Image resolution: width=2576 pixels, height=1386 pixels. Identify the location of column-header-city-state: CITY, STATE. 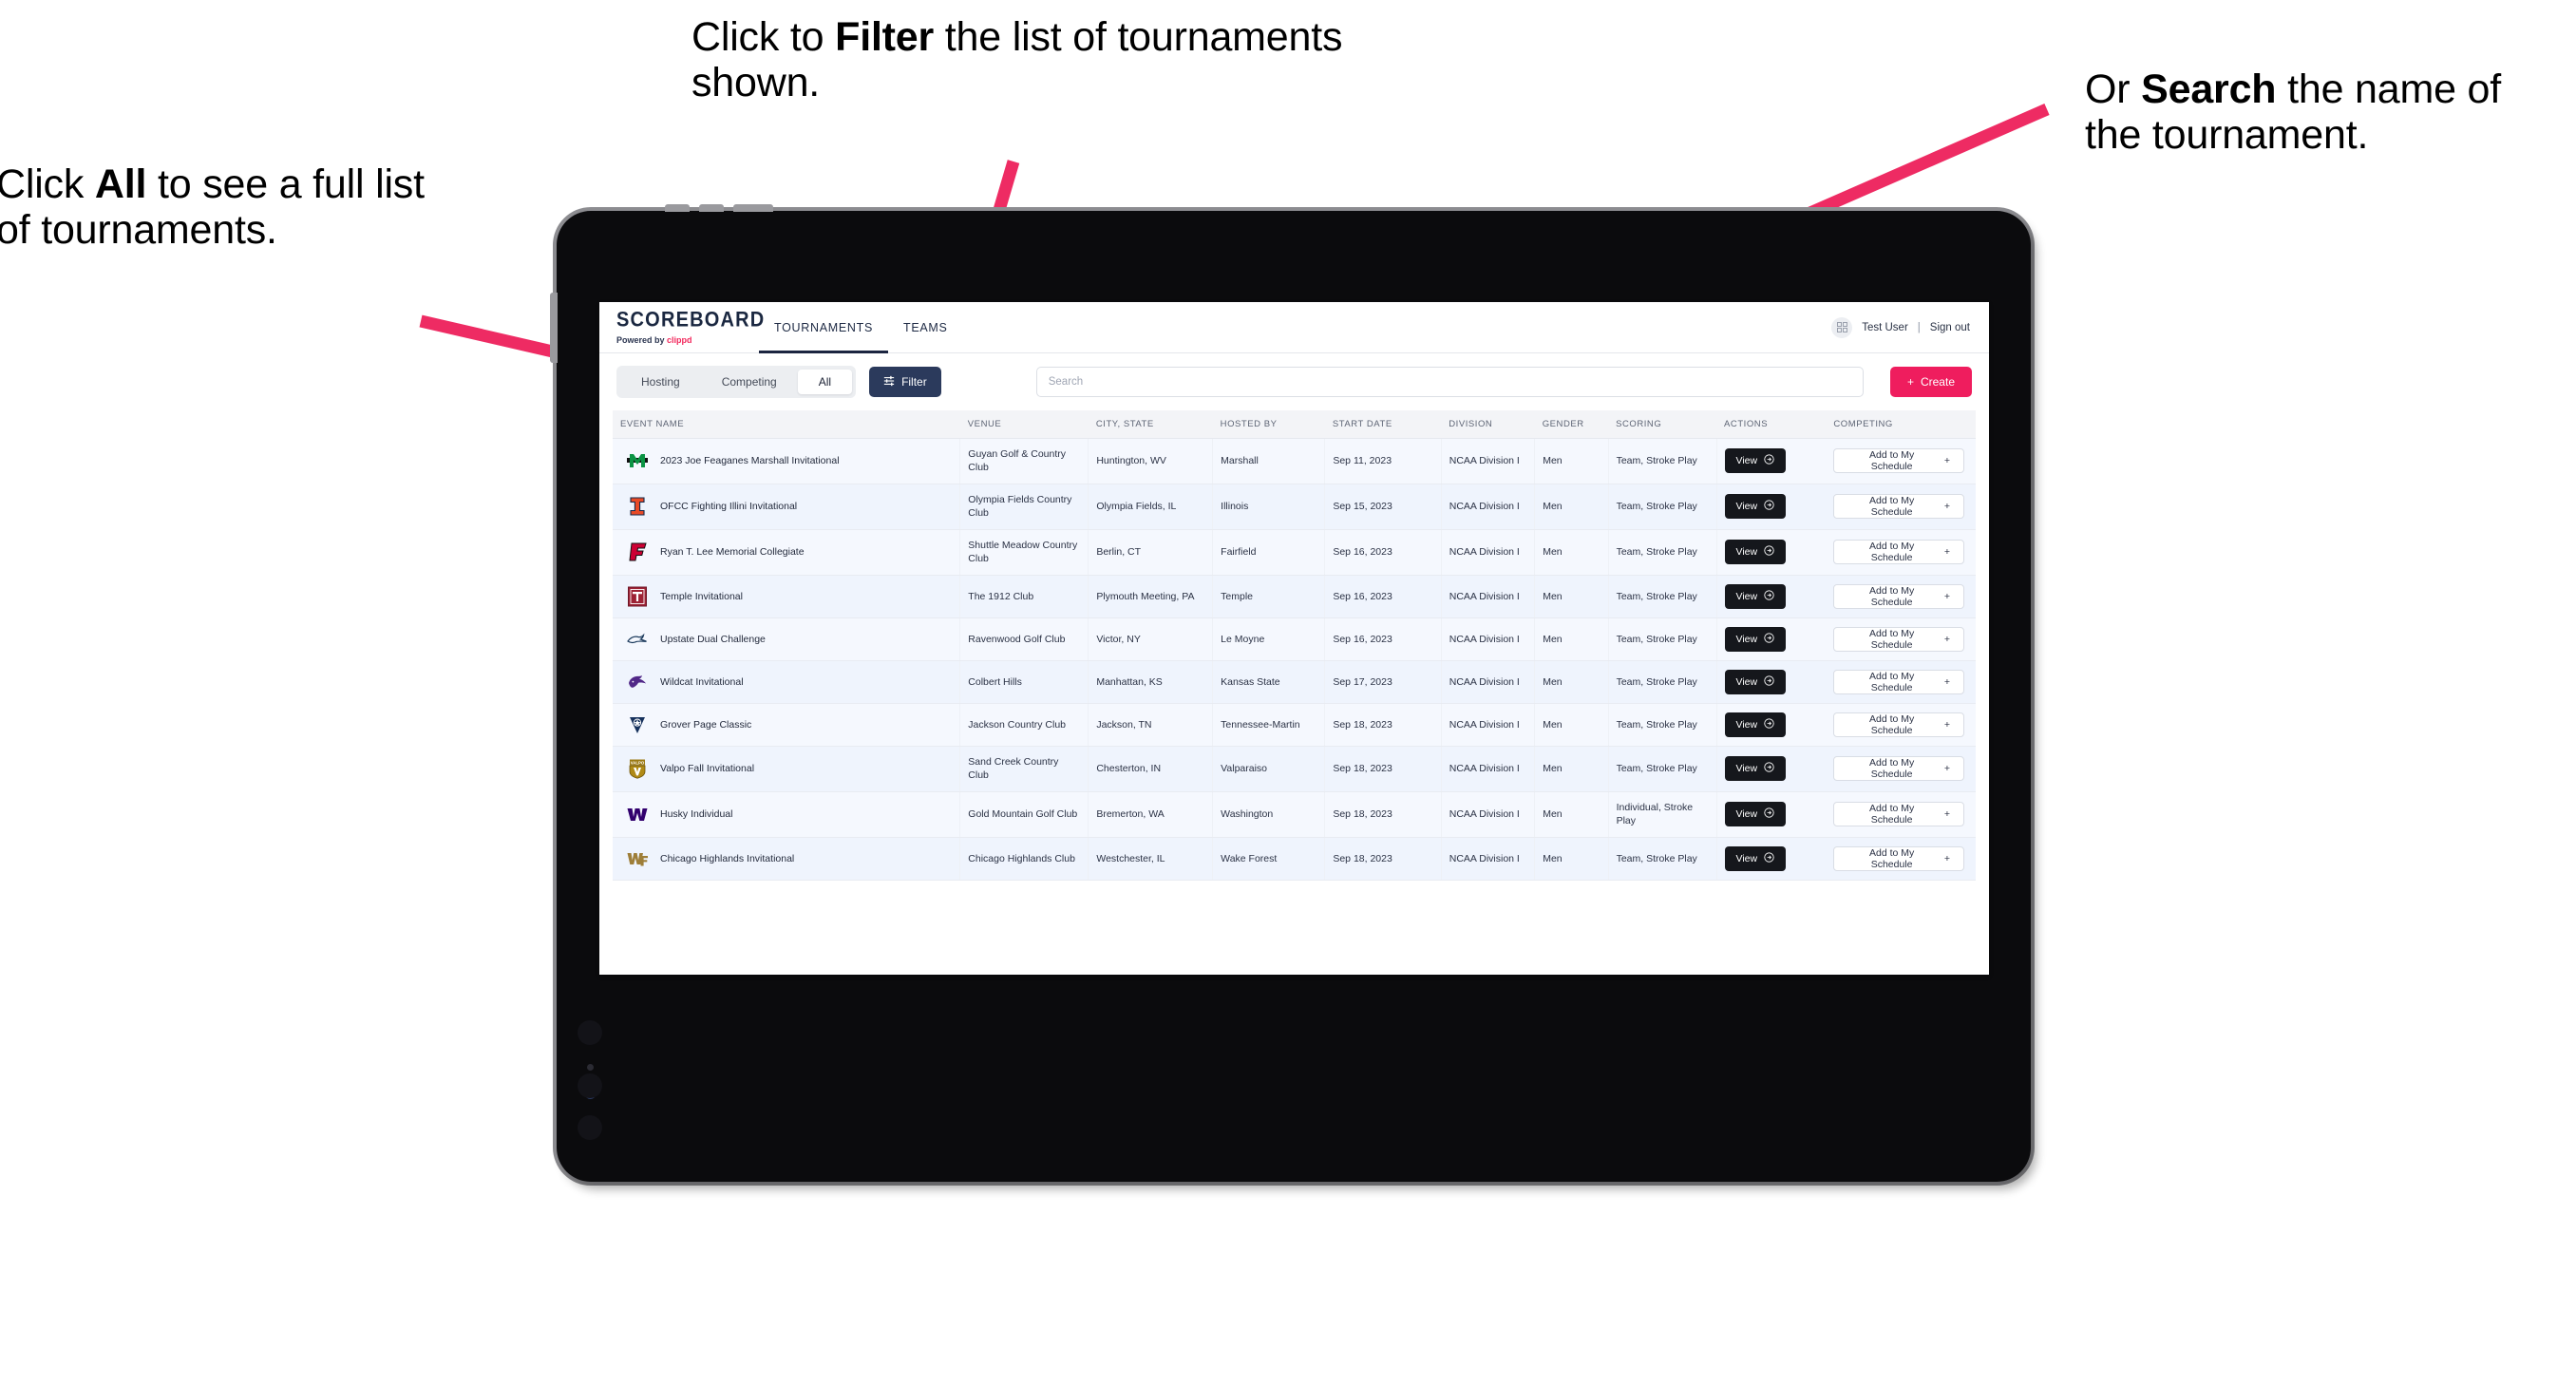
(1150, 424).